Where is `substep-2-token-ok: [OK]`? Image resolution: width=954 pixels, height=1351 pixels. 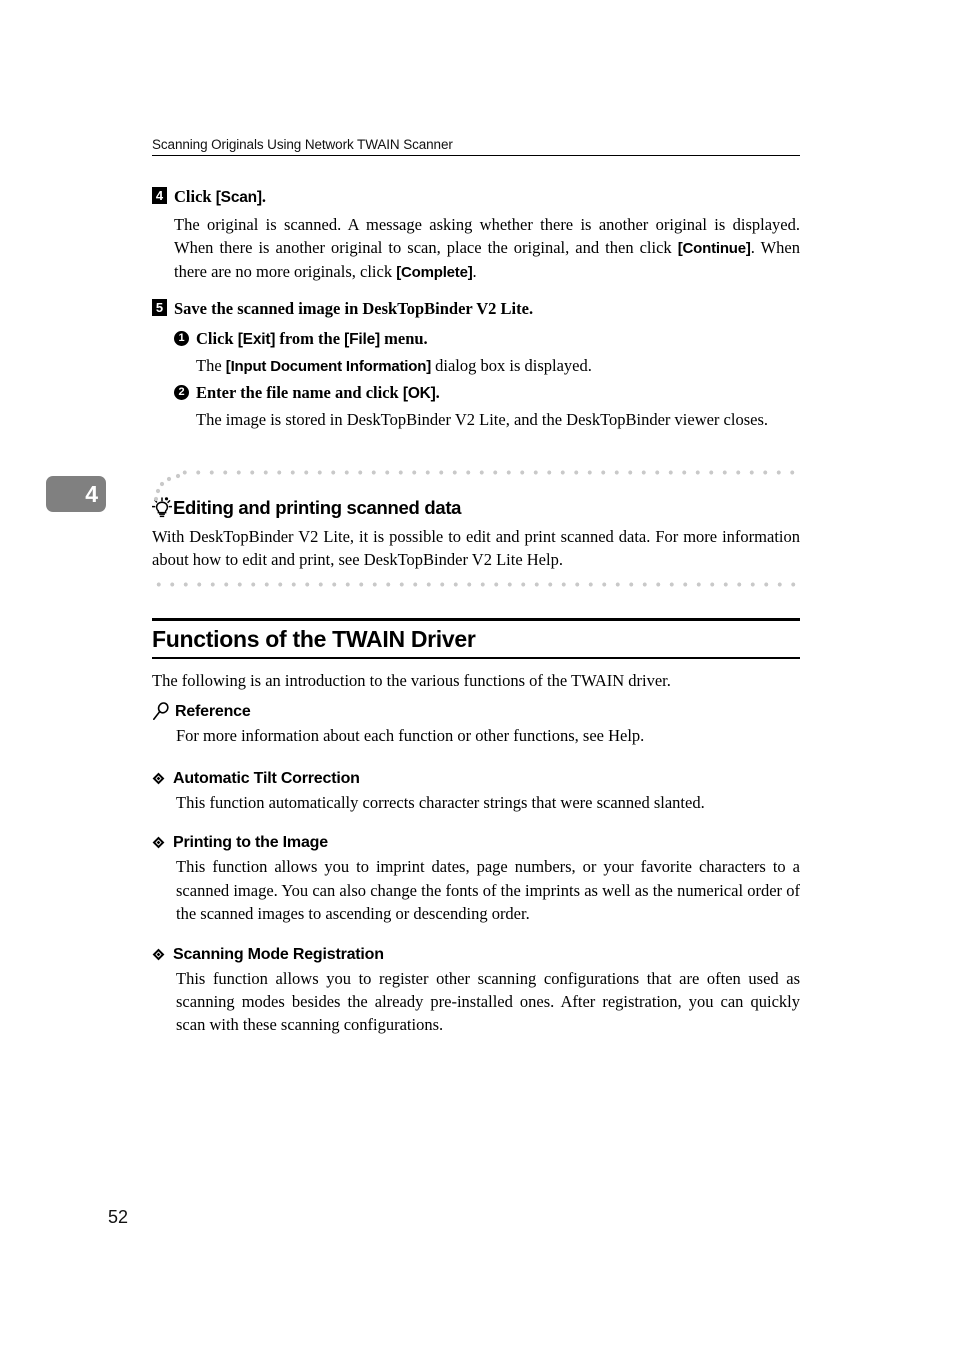
substep-2-token-ok: [OK] is located at coordinates (419, 394).